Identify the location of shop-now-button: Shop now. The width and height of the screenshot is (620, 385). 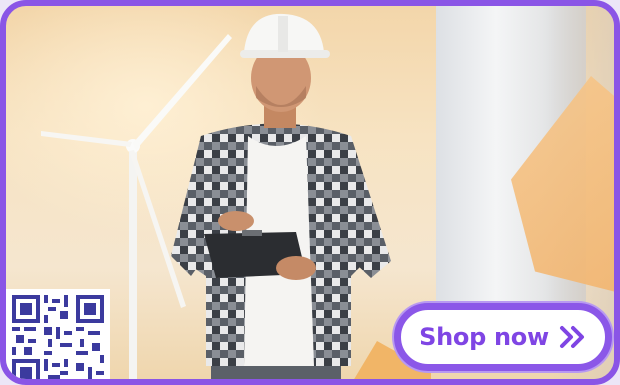
(503, 337).